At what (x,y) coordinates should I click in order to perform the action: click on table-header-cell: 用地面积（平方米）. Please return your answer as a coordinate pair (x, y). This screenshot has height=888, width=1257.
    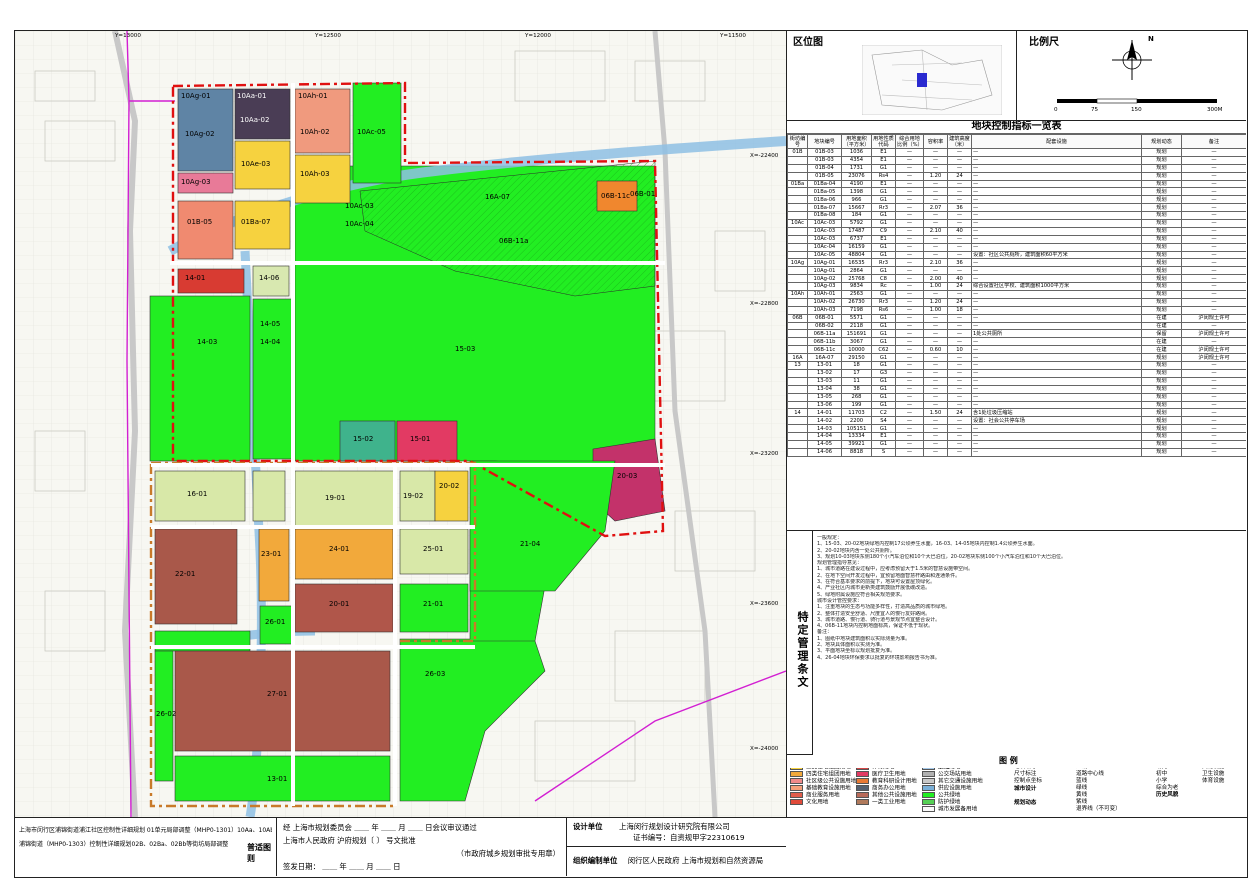
    Looking at the image, I should click on (856, 141).